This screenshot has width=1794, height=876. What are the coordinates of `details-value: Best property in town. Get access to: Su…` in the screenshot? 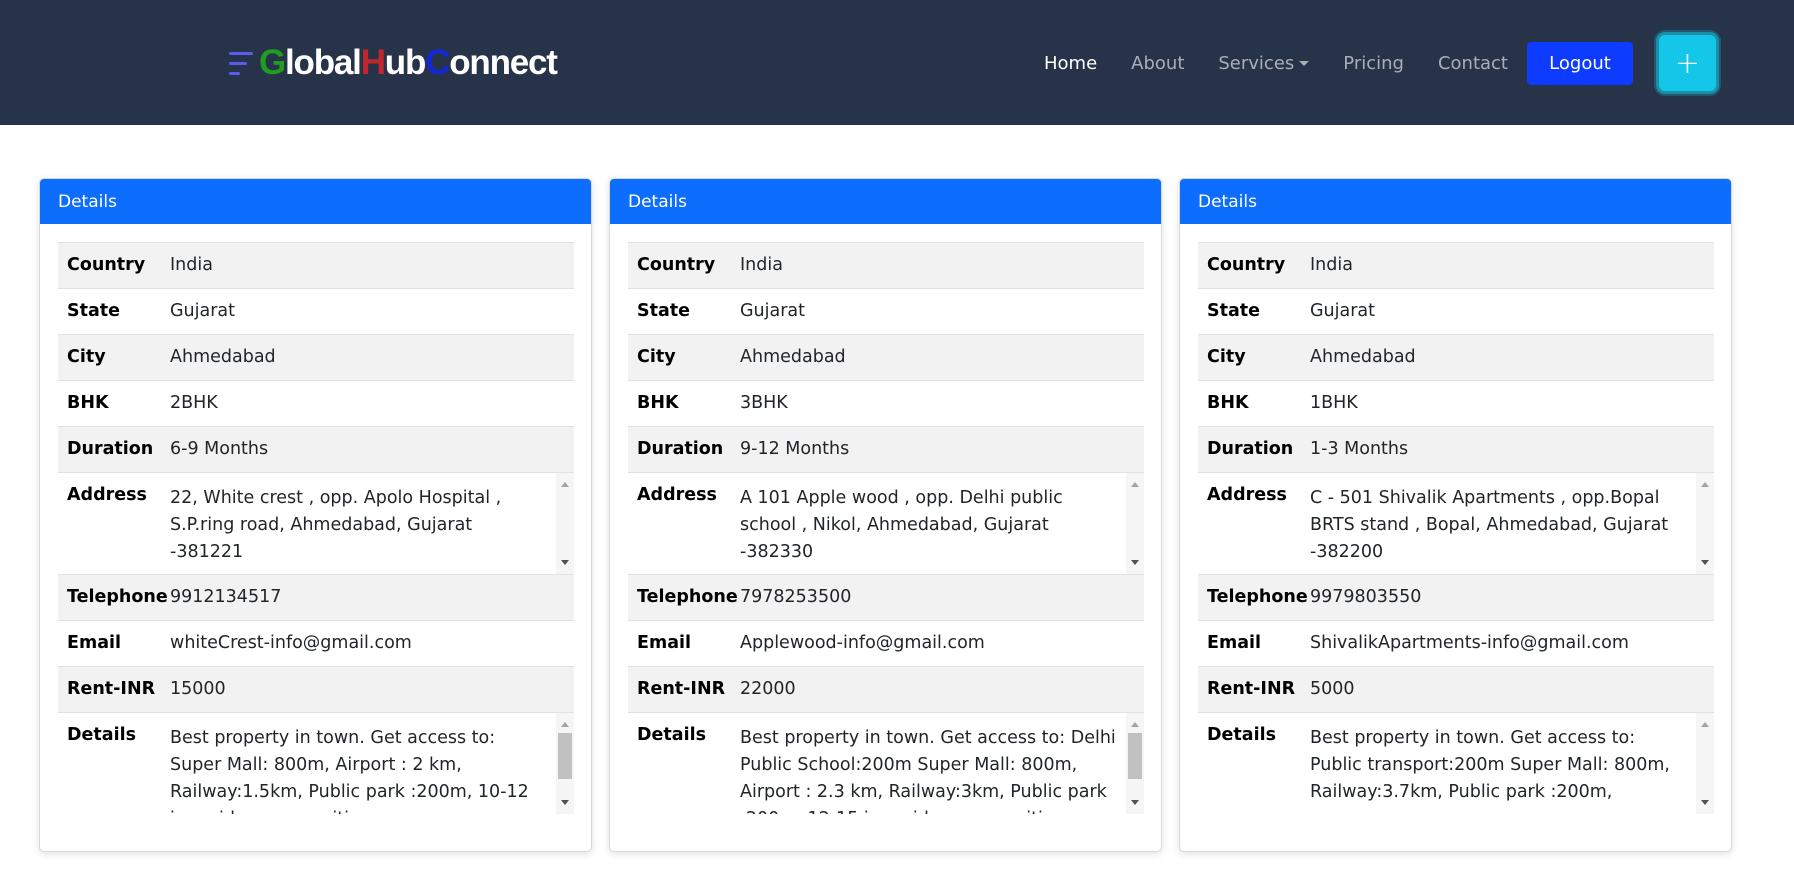 It's located at (349, 771).